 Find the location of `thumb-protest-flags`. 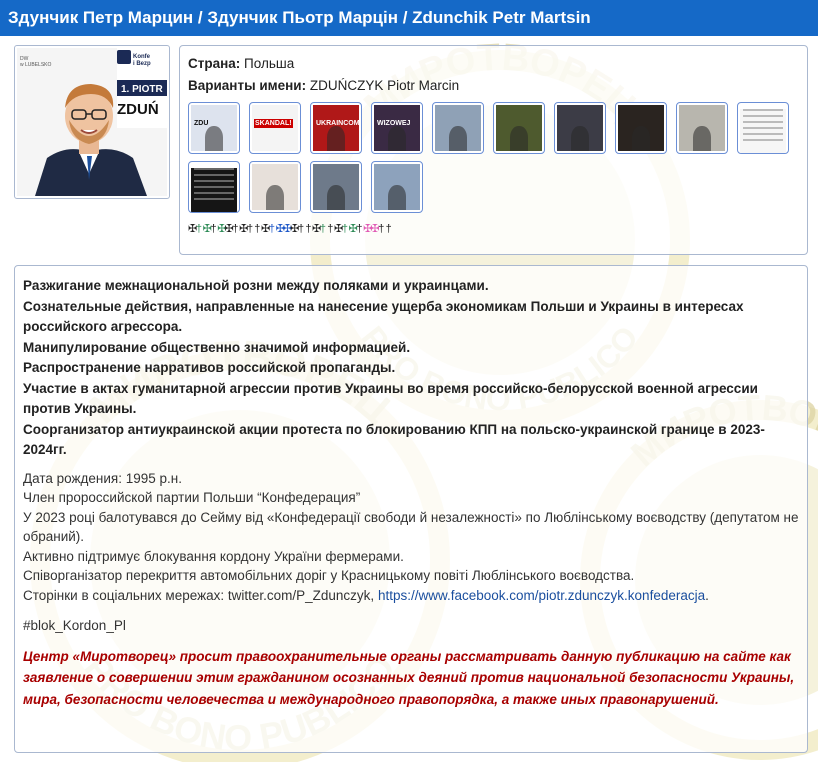

thumb-protest-flags is located at coordinates (275, 187).